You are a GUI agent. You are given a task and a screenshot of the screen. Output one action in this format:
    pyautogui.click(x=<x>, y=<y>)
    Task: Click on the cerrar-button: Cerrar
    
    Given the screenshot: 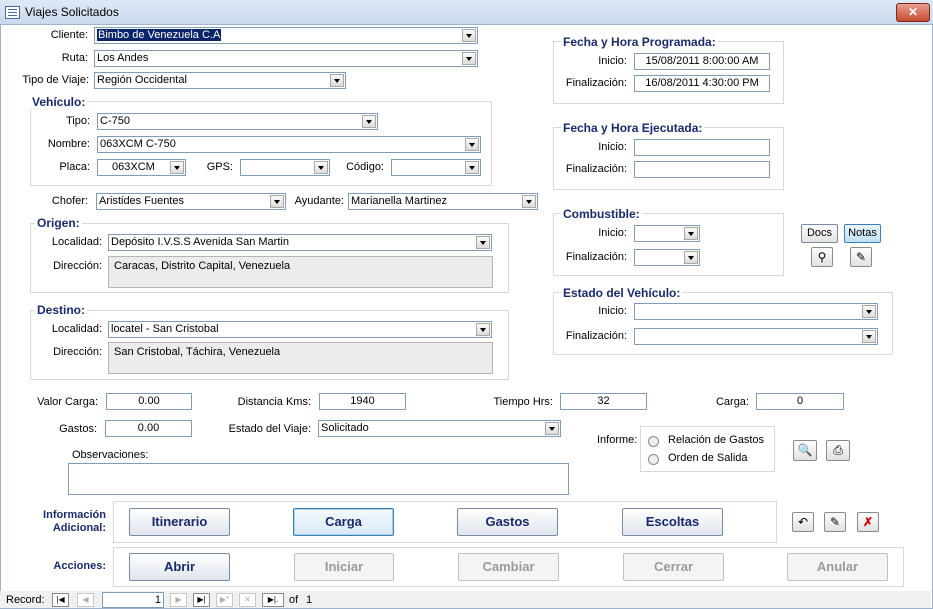 What is the action you would take?
    pyautogui.click(x=673, y=567)
    